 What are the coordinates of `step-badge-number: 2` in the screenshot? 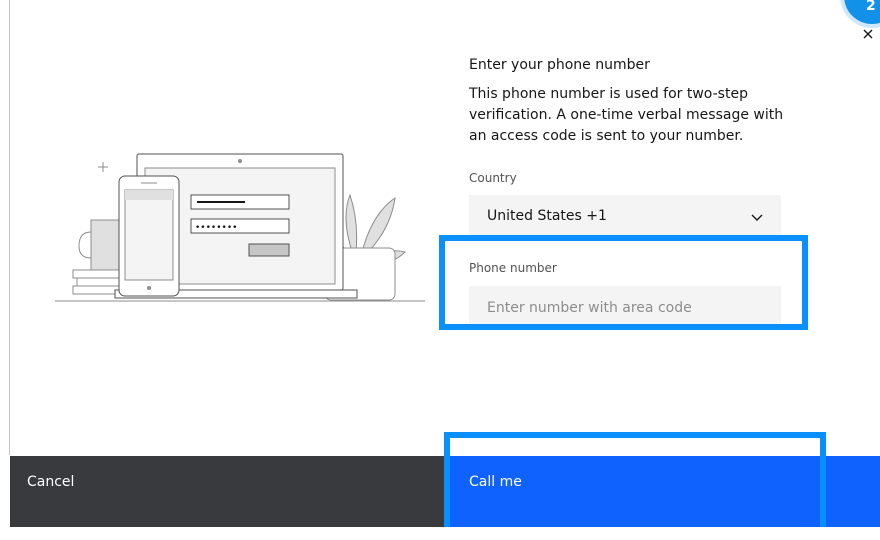 It's located at (871, 7).